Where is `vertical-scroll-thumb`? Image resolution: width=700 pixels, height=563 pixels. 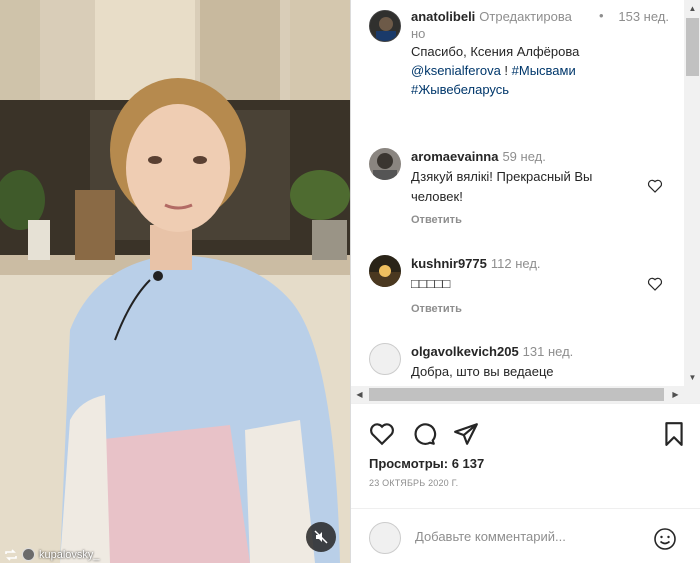 vertical-scroll-thumb is located at coordinates (692, 47).